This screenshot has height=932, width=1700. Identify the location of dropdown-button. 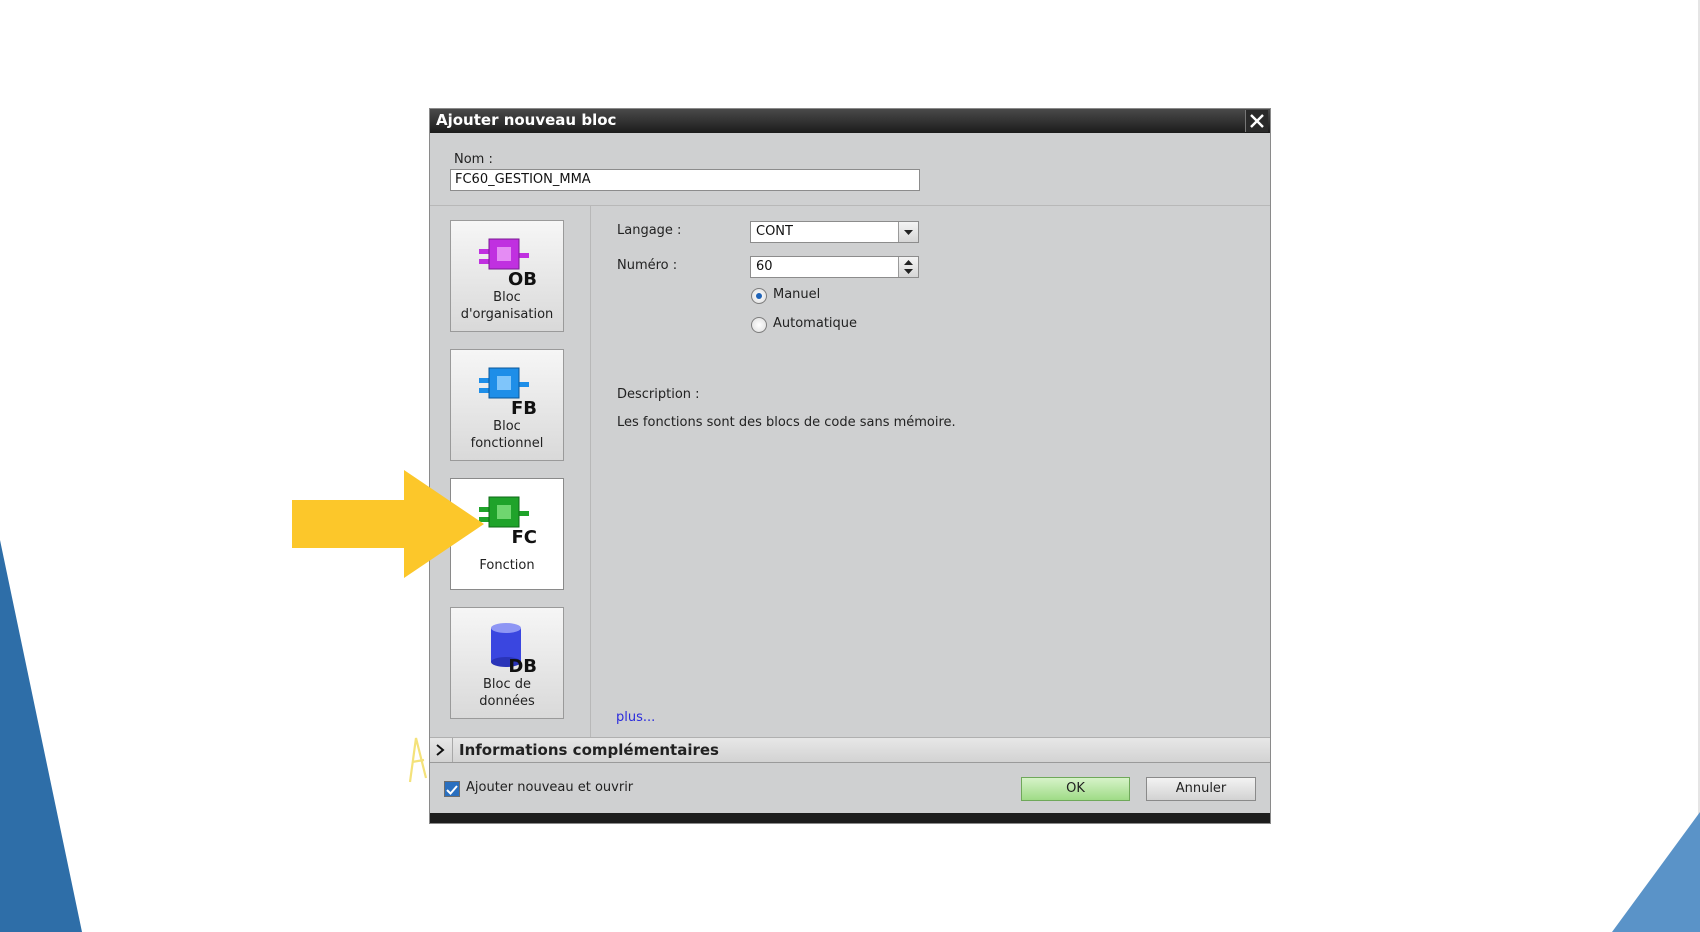
(908, 232).